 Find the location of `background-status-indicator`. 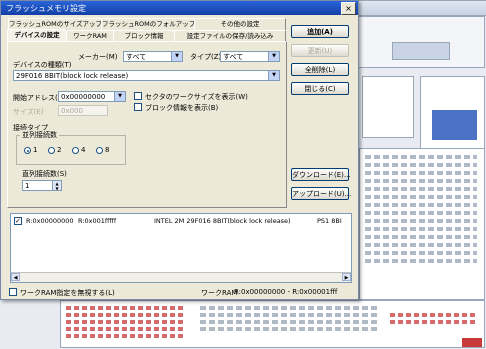

background-status-indicator is located at coordinates (472, 342).